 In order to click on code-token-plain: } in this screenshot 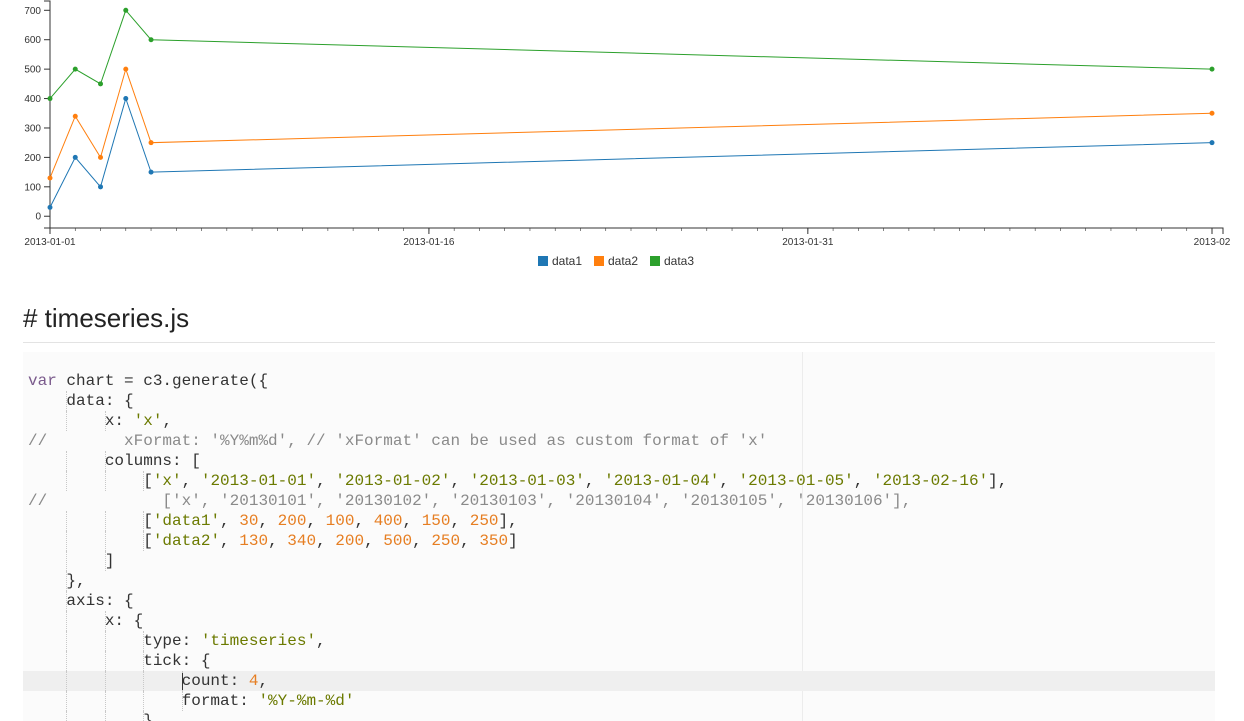, I will do `click(90, 716)`.